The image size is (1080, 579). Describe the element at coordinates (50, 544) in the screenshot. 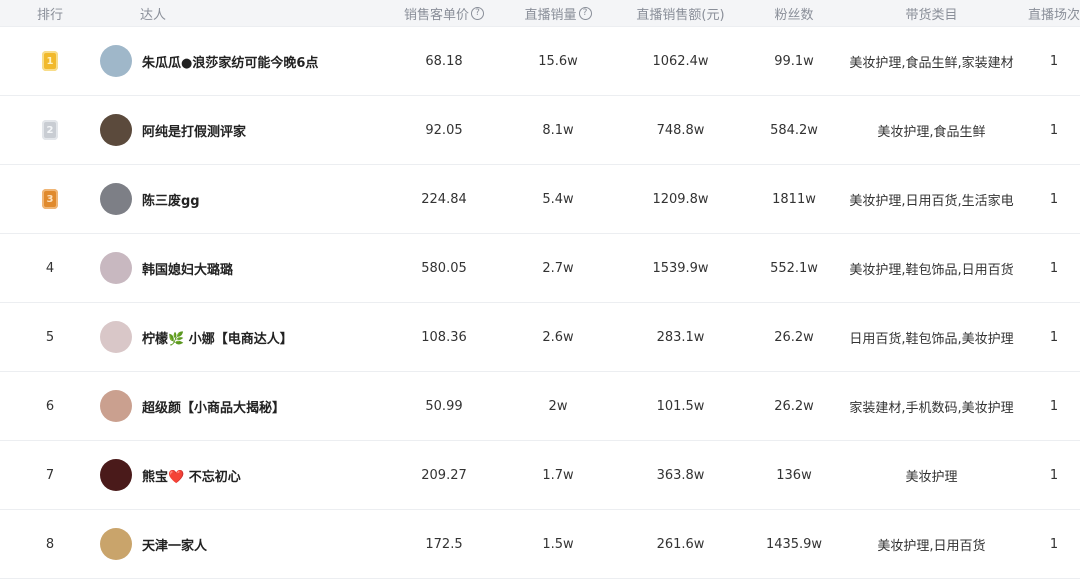

I see `rank-cell: 8` at that location.